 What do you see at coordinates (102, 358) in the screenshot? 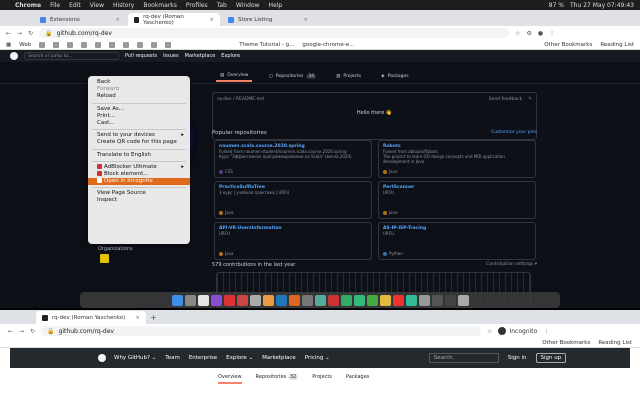
I see `github-logo-icon` at bounding box center [102, 358].